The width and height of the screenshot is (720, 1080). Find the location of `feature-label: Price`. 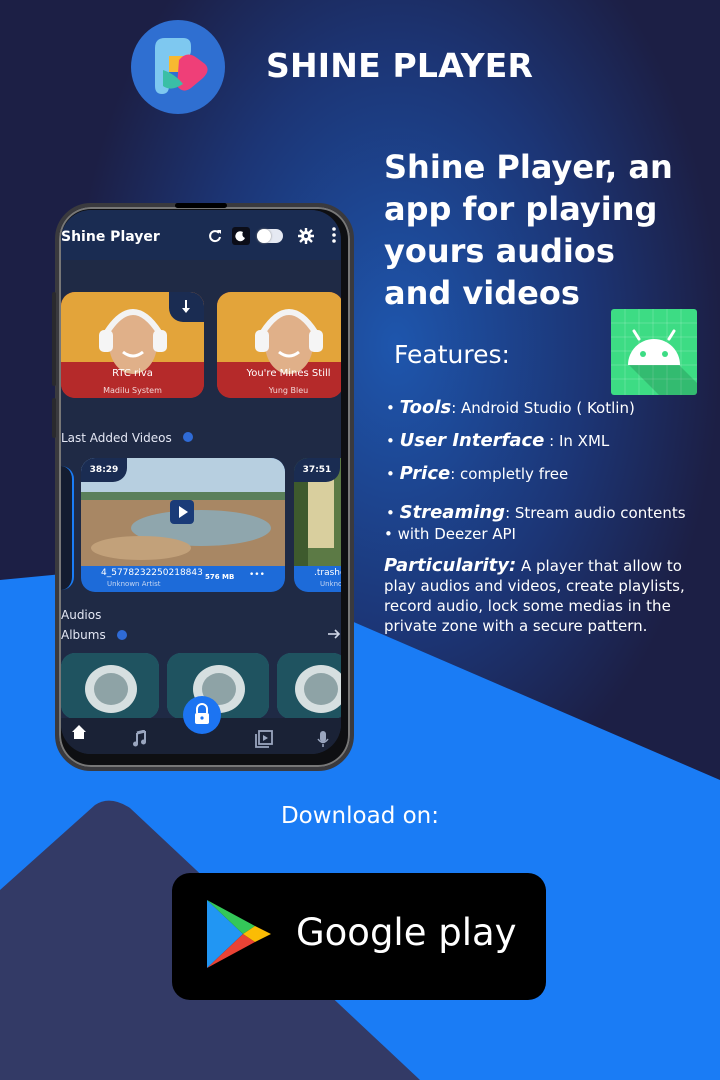

feature-label: Price is located at coordinates (425, 473).